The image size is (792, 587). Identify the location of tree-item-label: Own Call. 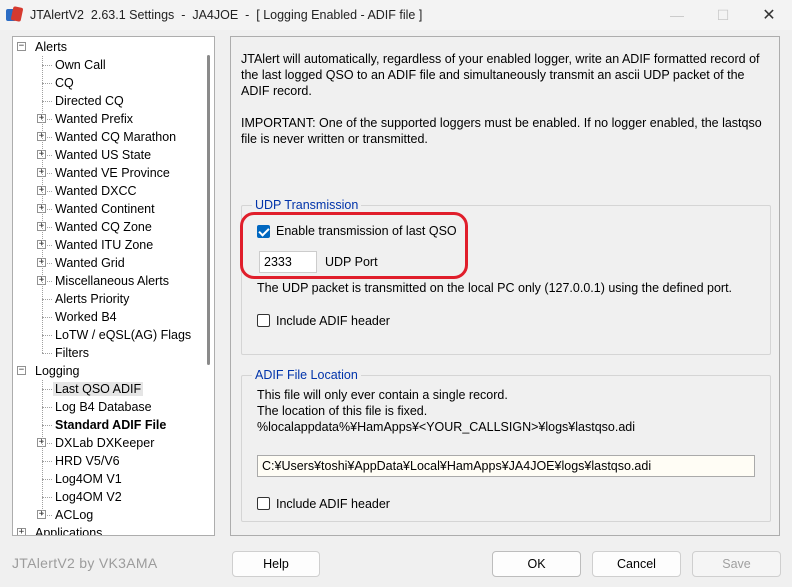
(80, 65).